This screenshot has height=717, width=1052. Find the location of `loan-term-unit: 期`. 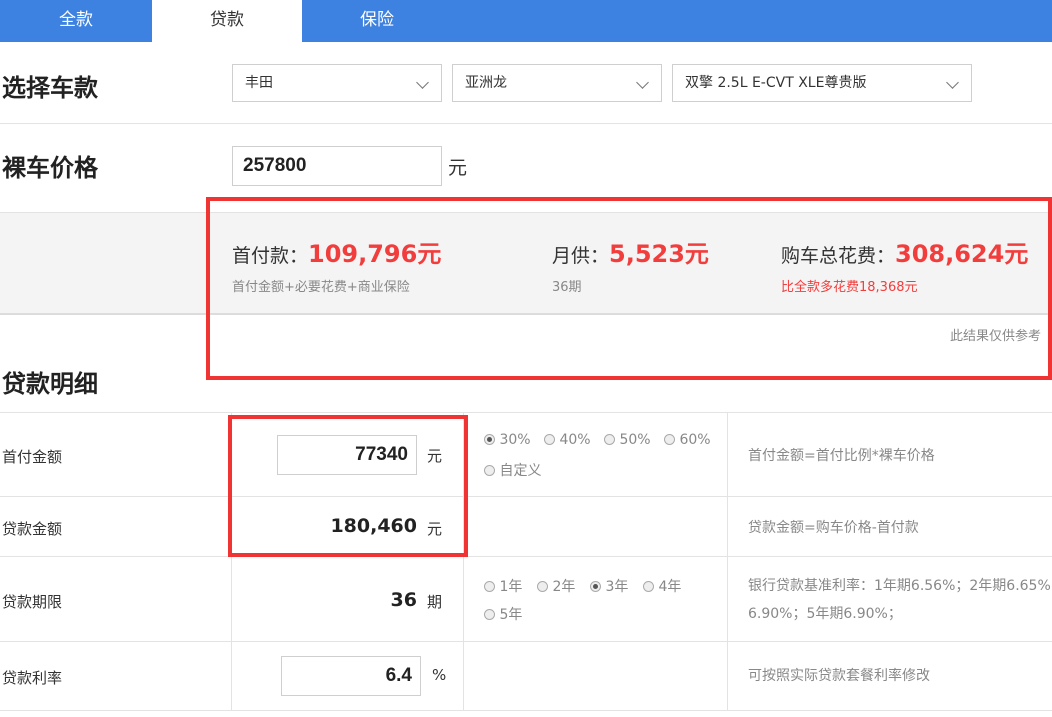

loan-term-unit: 期 is located at coordinates (435, 602).